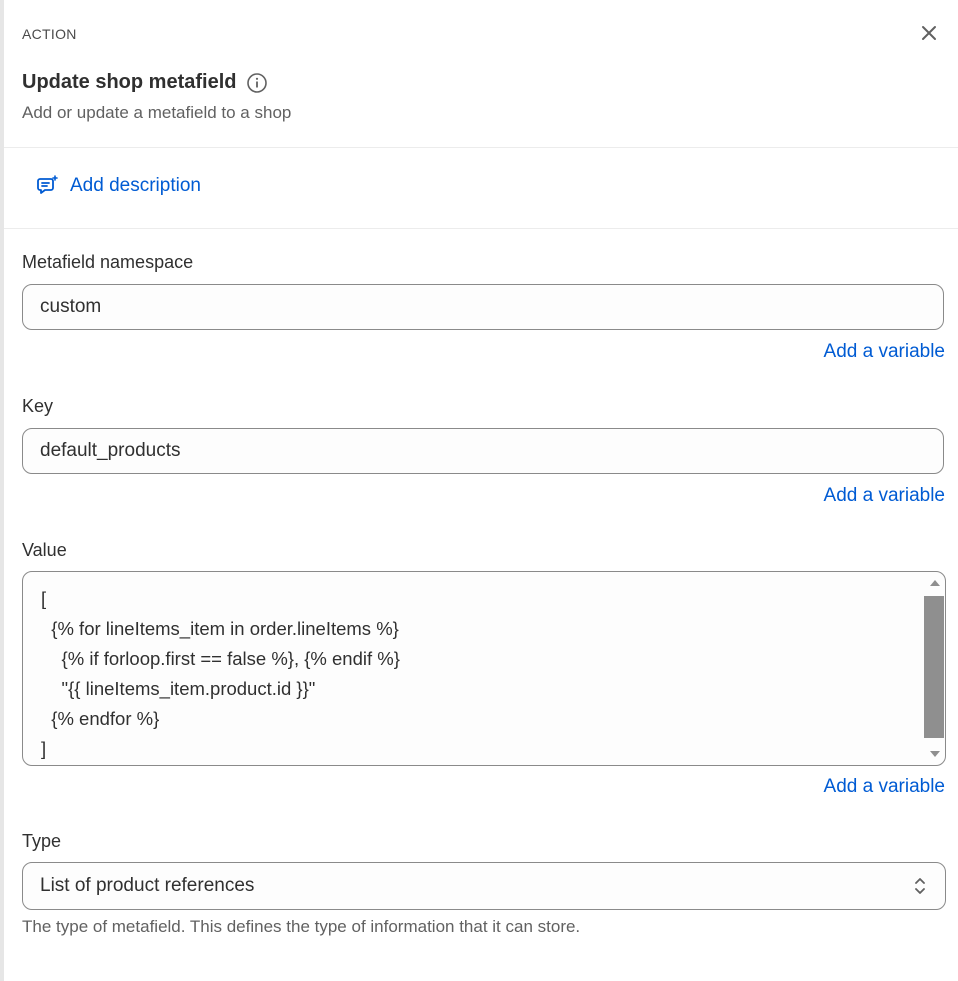  Describe the element at coordinates (147, 885) in the screenshot. I see `type-selected-value: List of product references` at that location.